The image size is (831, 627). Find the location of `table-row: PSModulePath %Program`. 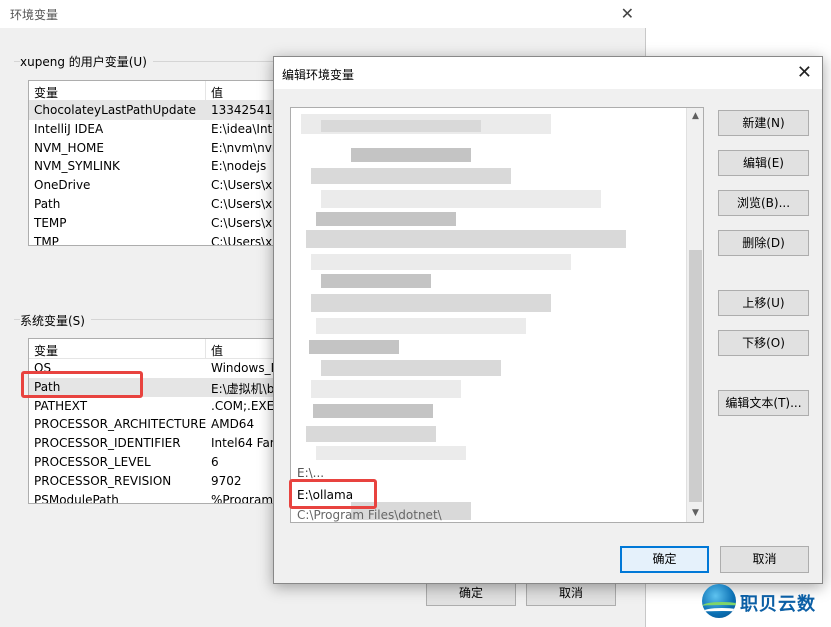

table-row: PSModulePath %Program is located at coordinates (153, 497).